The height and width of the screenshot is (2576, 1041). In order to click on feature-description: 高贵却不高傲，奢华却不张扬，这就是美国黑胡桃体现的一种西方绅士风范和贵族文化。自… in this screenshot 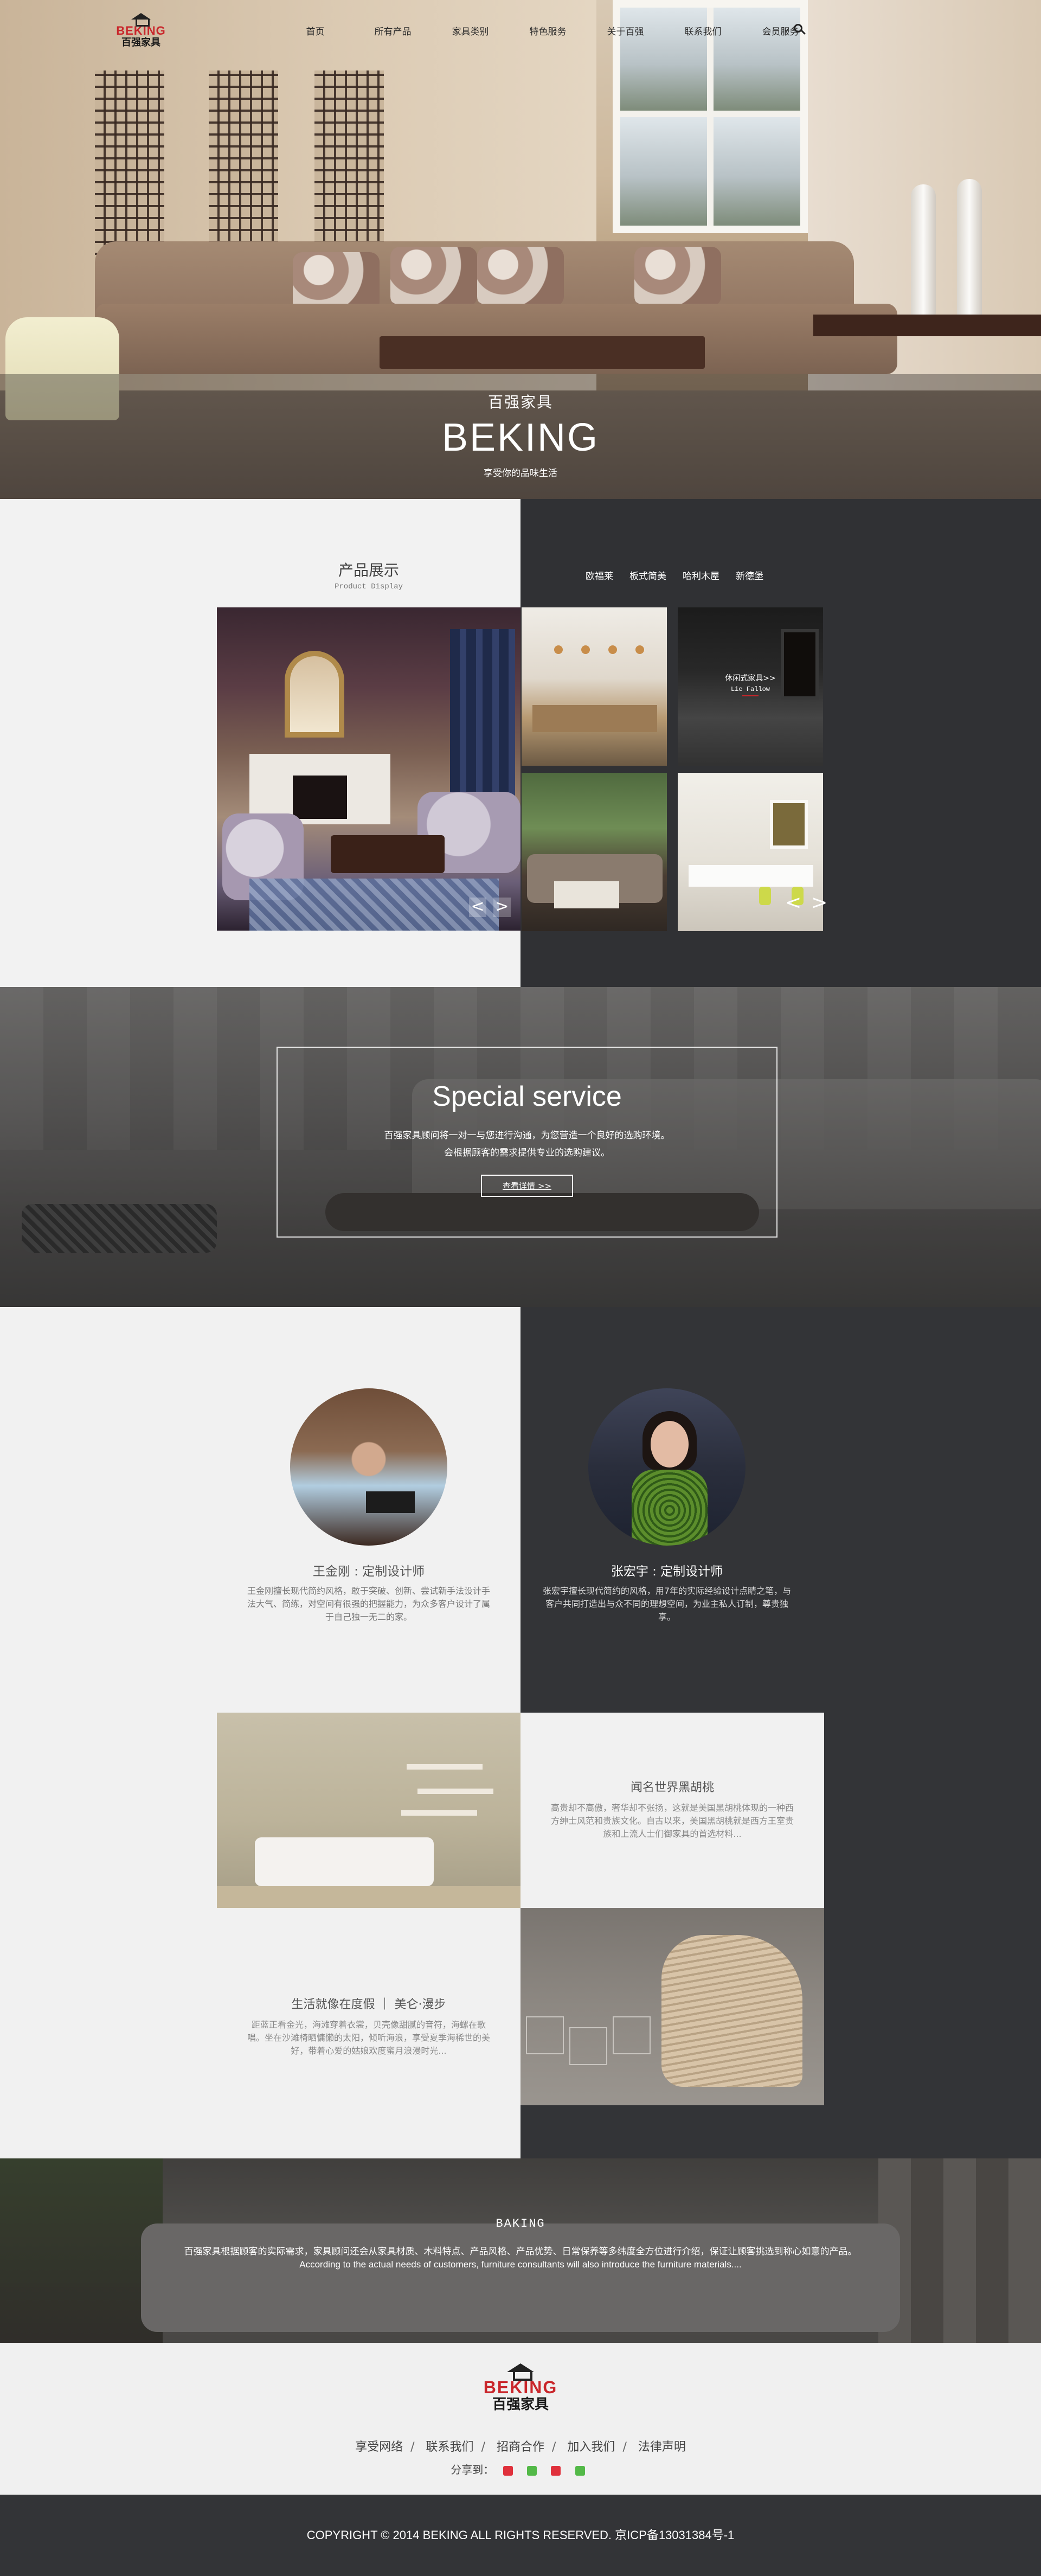, I will do `click(672, 1821)`.